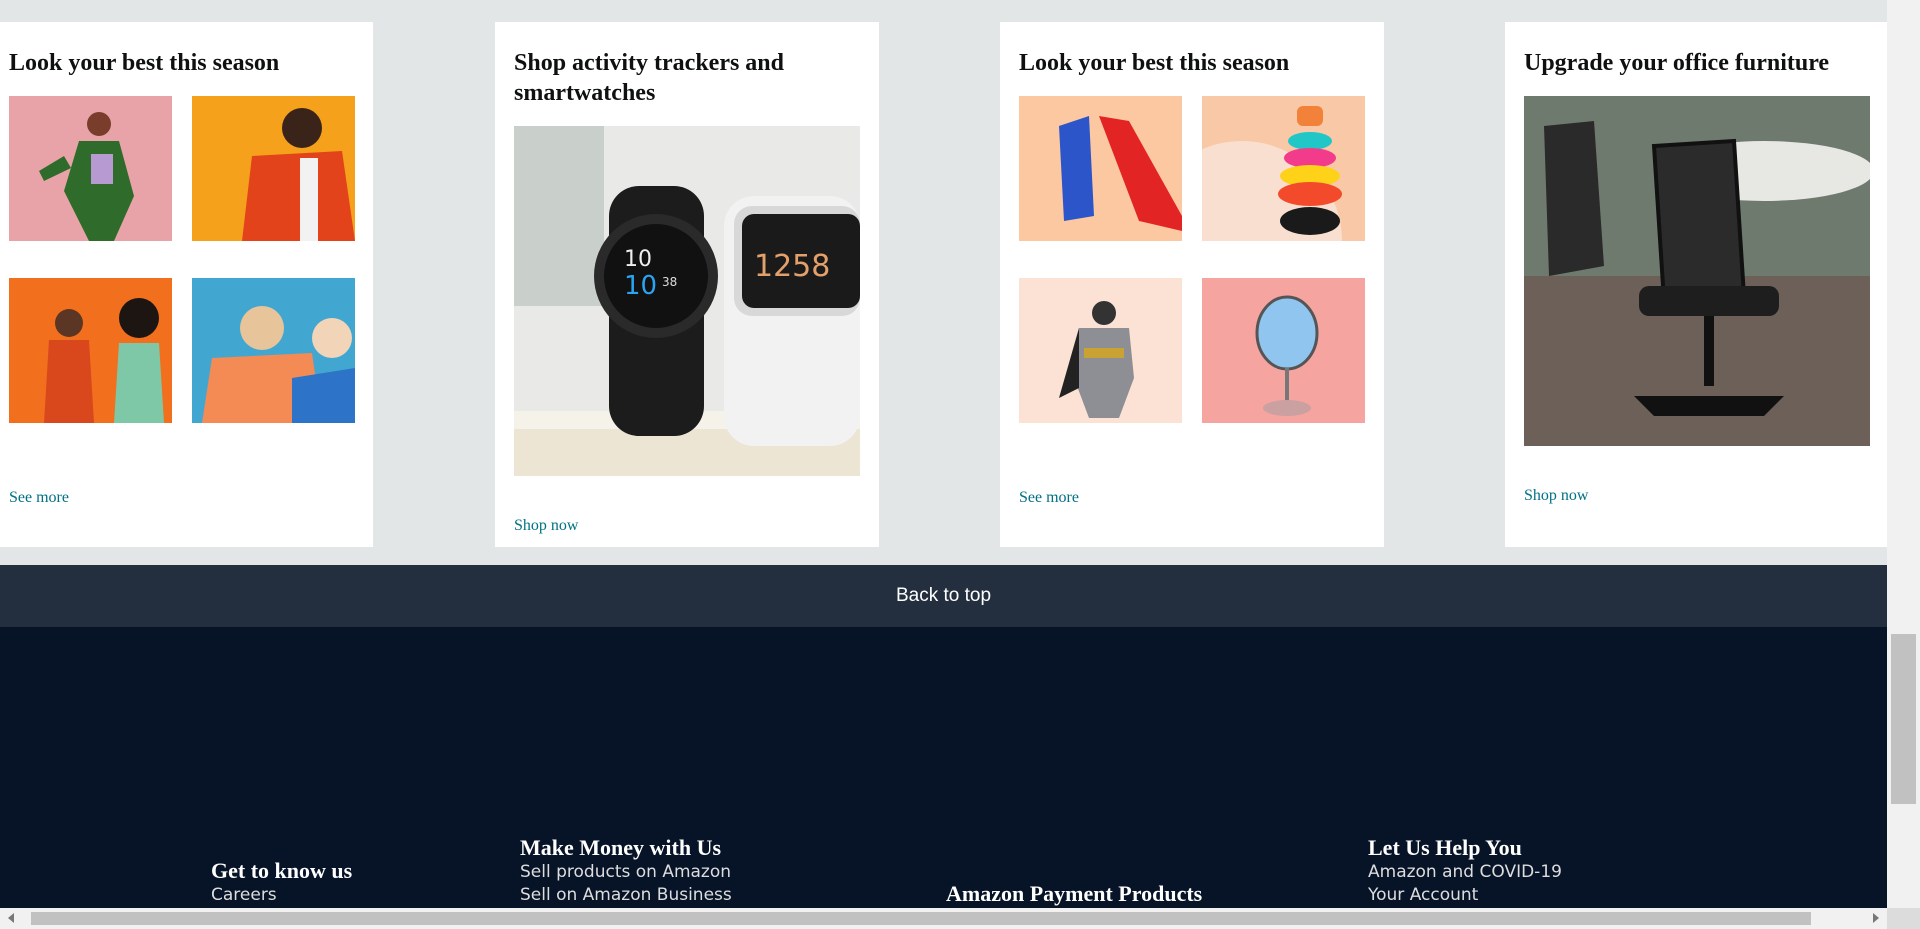 Image resolution: width=1920 pixels, height=929 pixels. I want to click on footer-link-covid: Amazon and COVID-19, so click(1465, 872).